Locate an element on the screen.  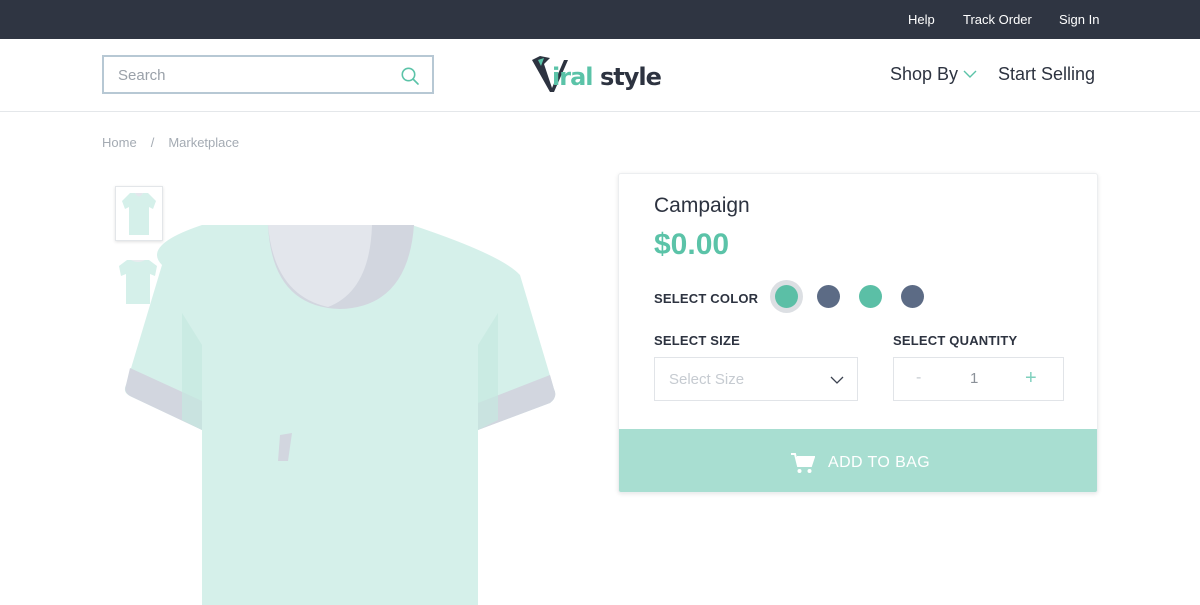
sign-in-link: Sign In is located at coordinates (1079, 19).